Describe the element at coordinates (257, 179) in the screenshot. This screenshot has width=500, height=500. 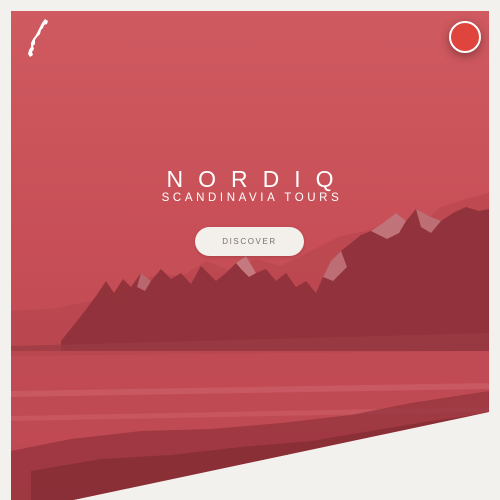
I see `brand-title: NORDIQ` at that location.